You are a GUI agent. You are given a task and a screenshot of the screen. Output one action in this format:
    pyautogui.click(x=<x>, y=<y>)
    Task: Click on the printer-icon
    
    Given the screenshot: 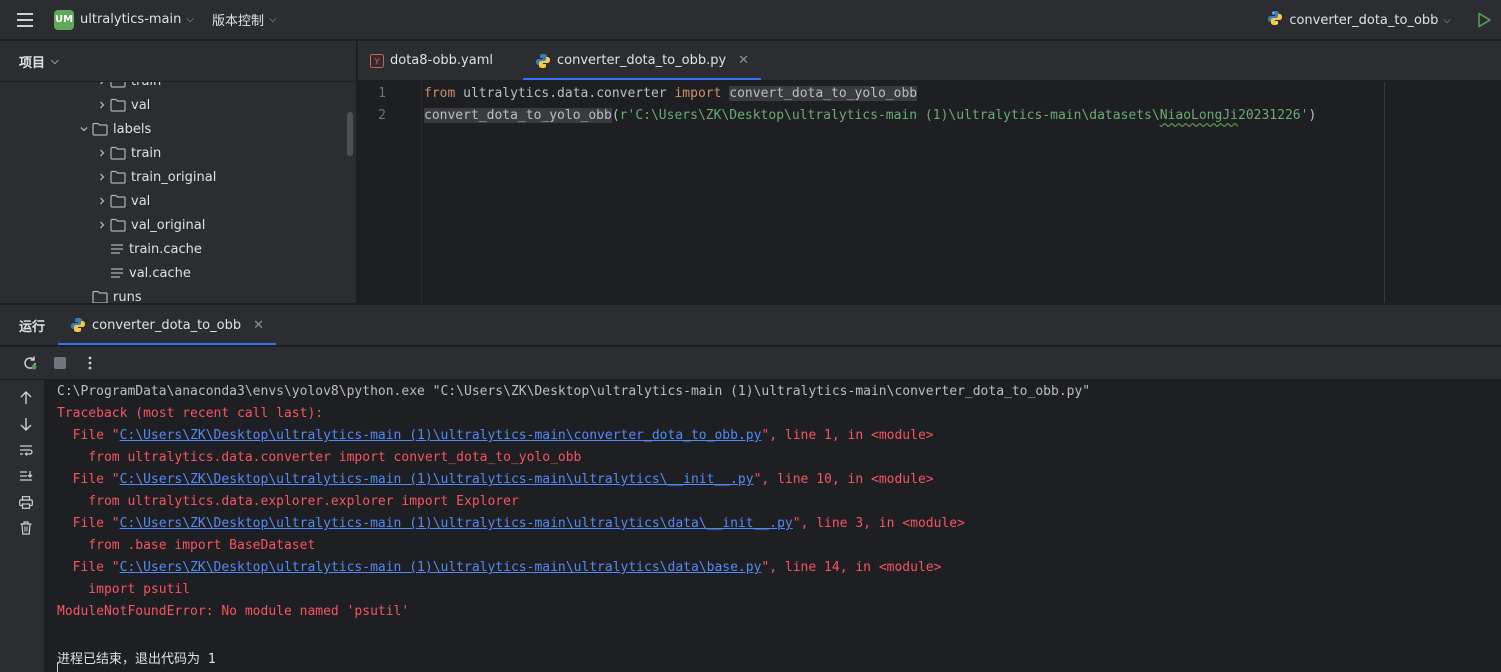 What is the action you would take?
    pyautogui.click(x=26, y=502)
    